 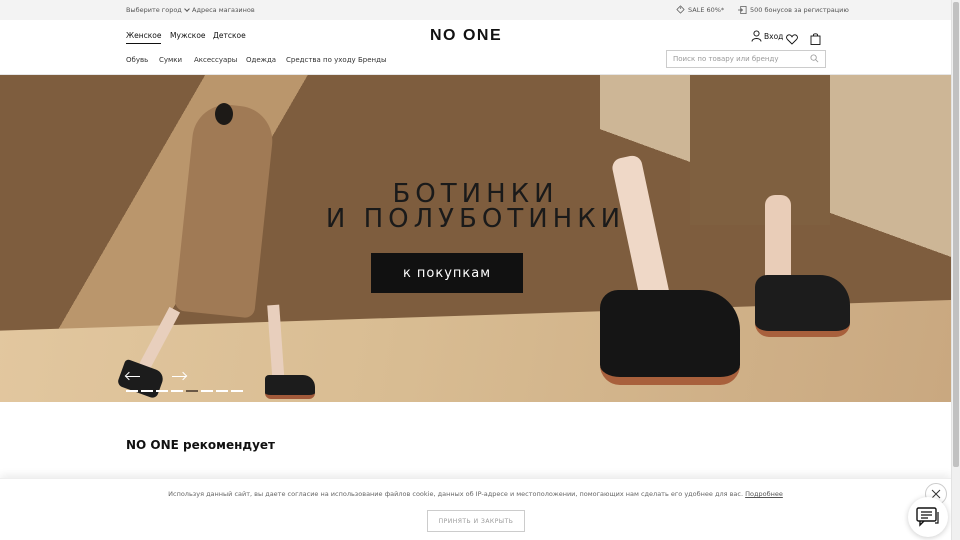 What do you see at coordinates (756, 36) in the screenshot?
I see `user-icon` at bounding box center [756, 36].